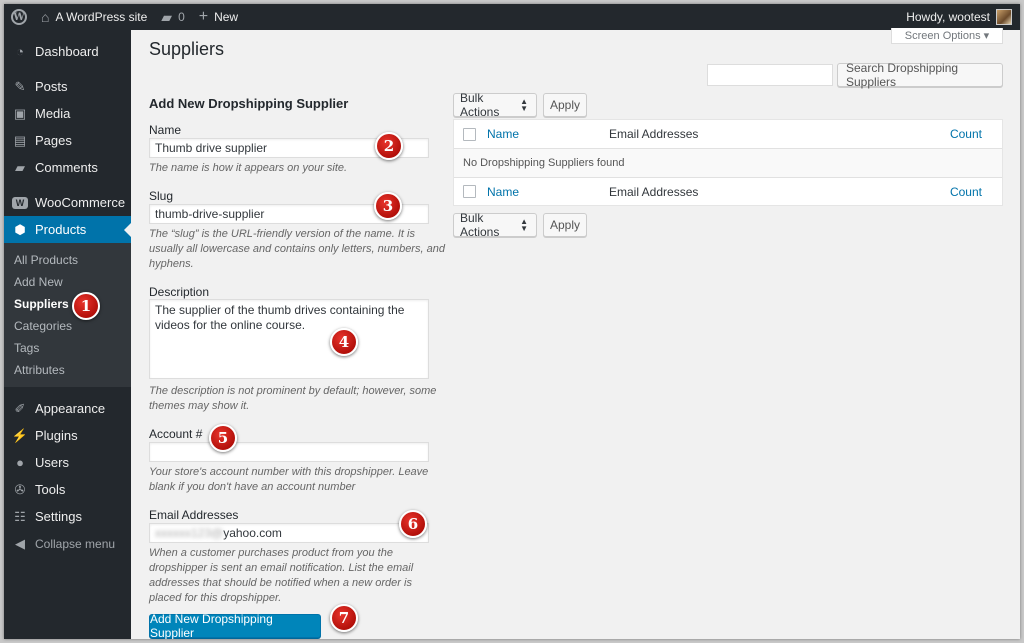  Describe the element at coordinates (565, 225) in the screenshot. I see `apply-button-bottom: Apply` at that location.